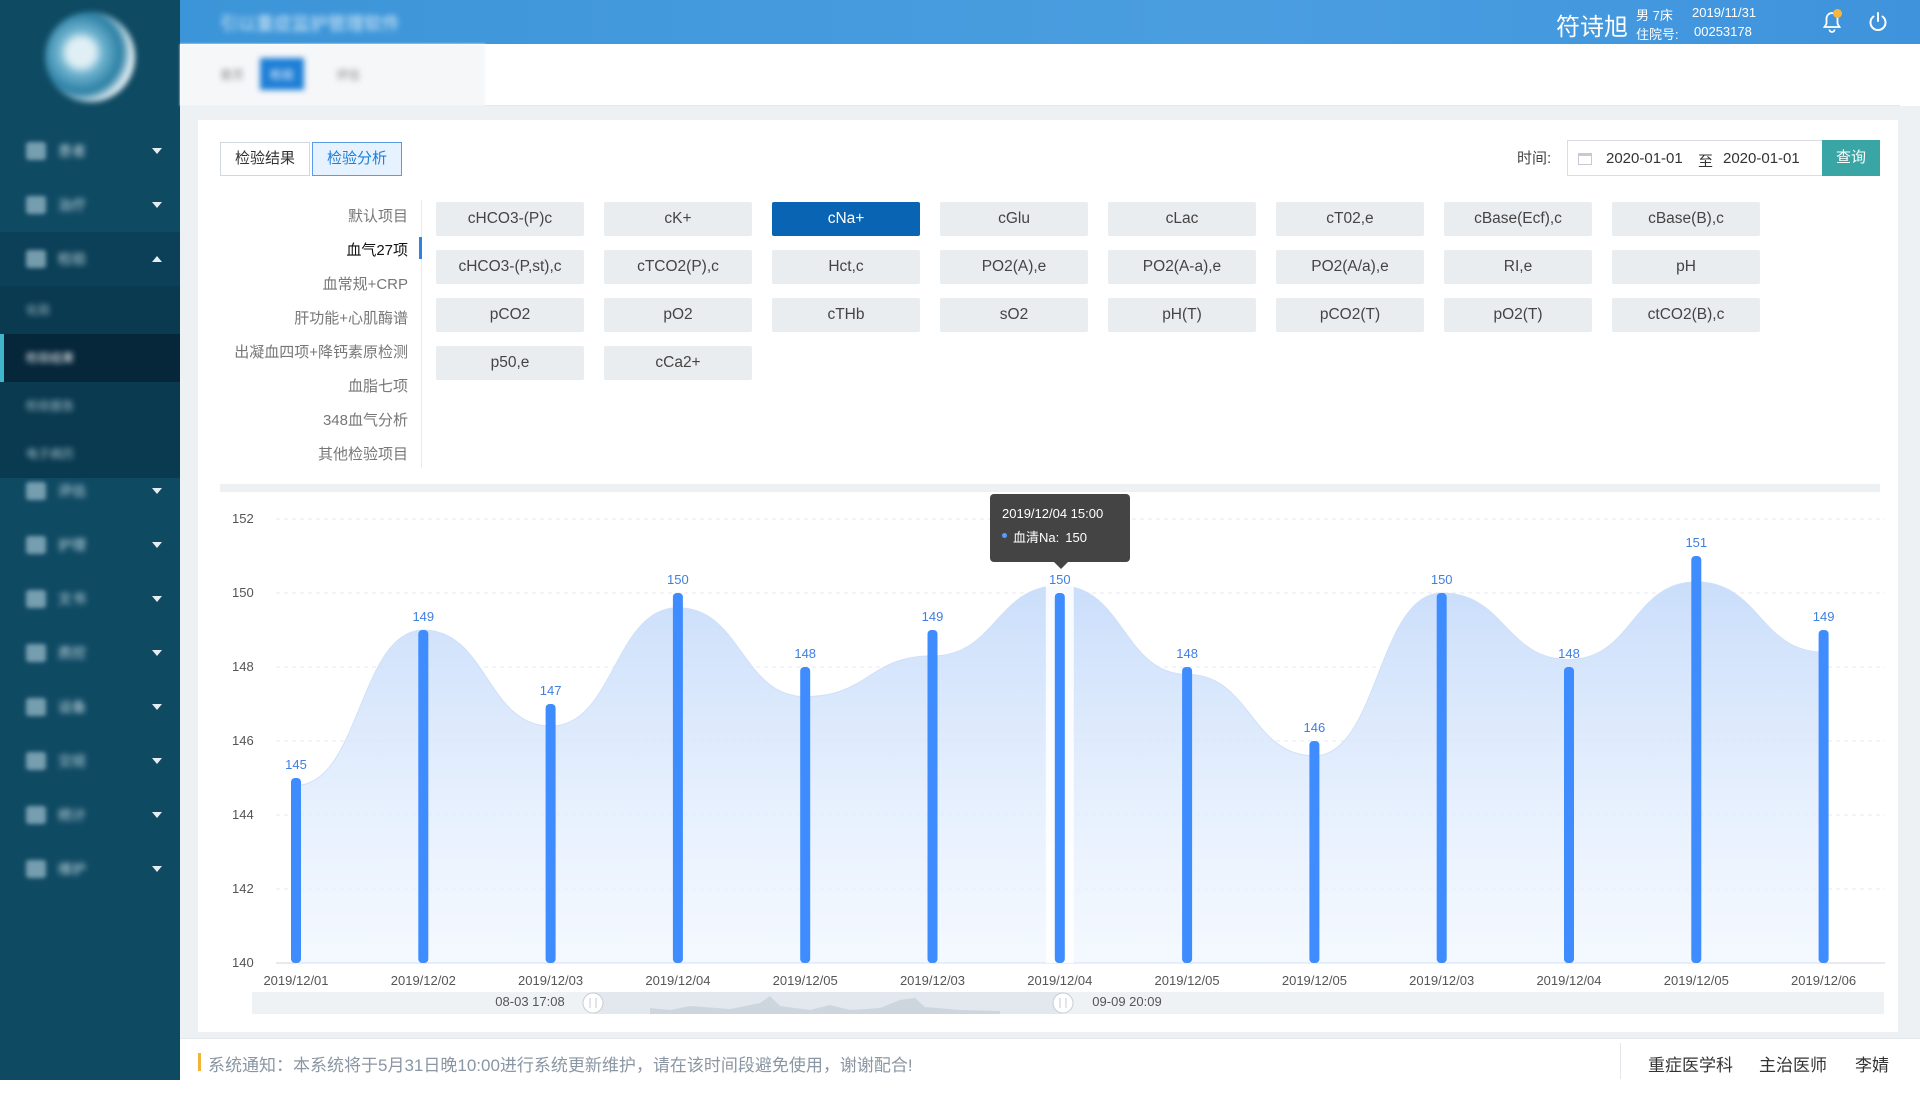 The image size is (1920, 1108). I want to click on sidebar-item-1: 患者, so click(90, 151).